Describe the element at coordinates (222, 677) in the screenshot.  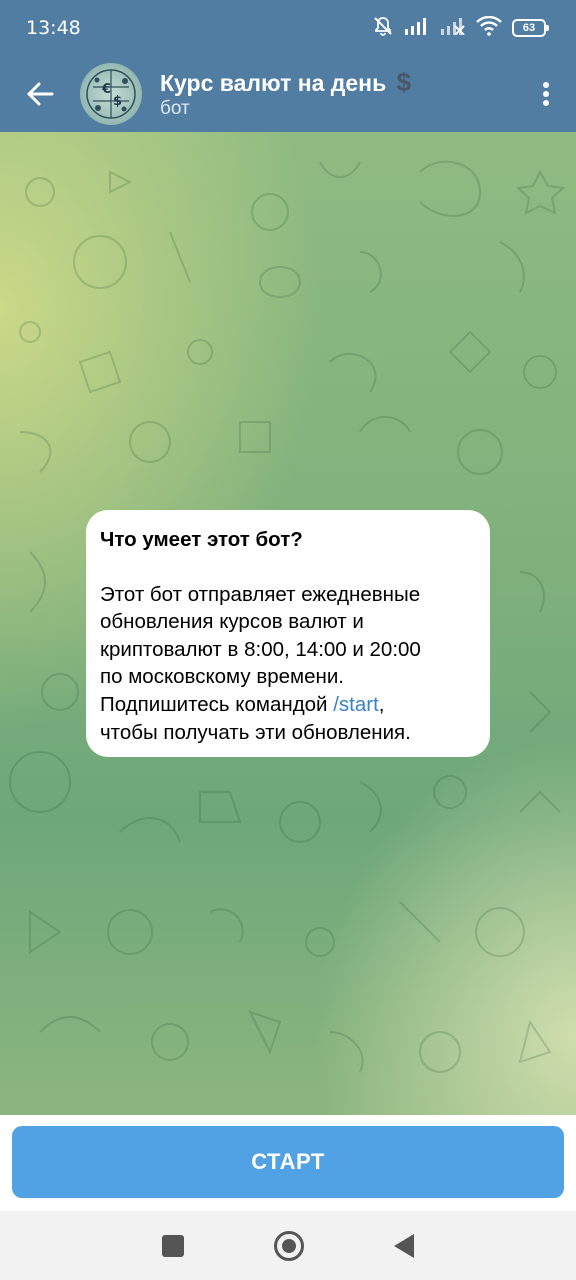
I see `body-line: по московскому времени.` at that location.